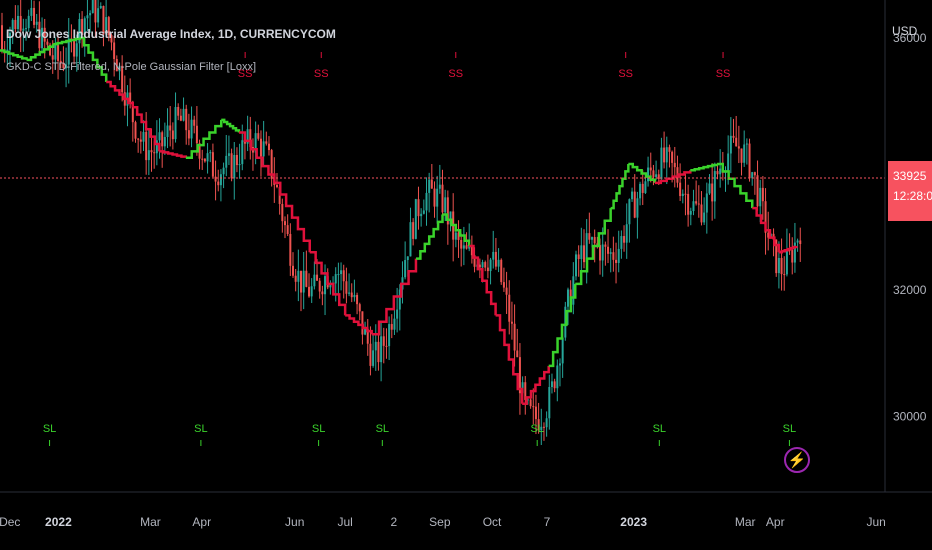 The width and height of the screenshot is (932, 550). Describe the element at coordinates (150, 522) in the screenshot. I see `time-tick-label: Mar` at that location.